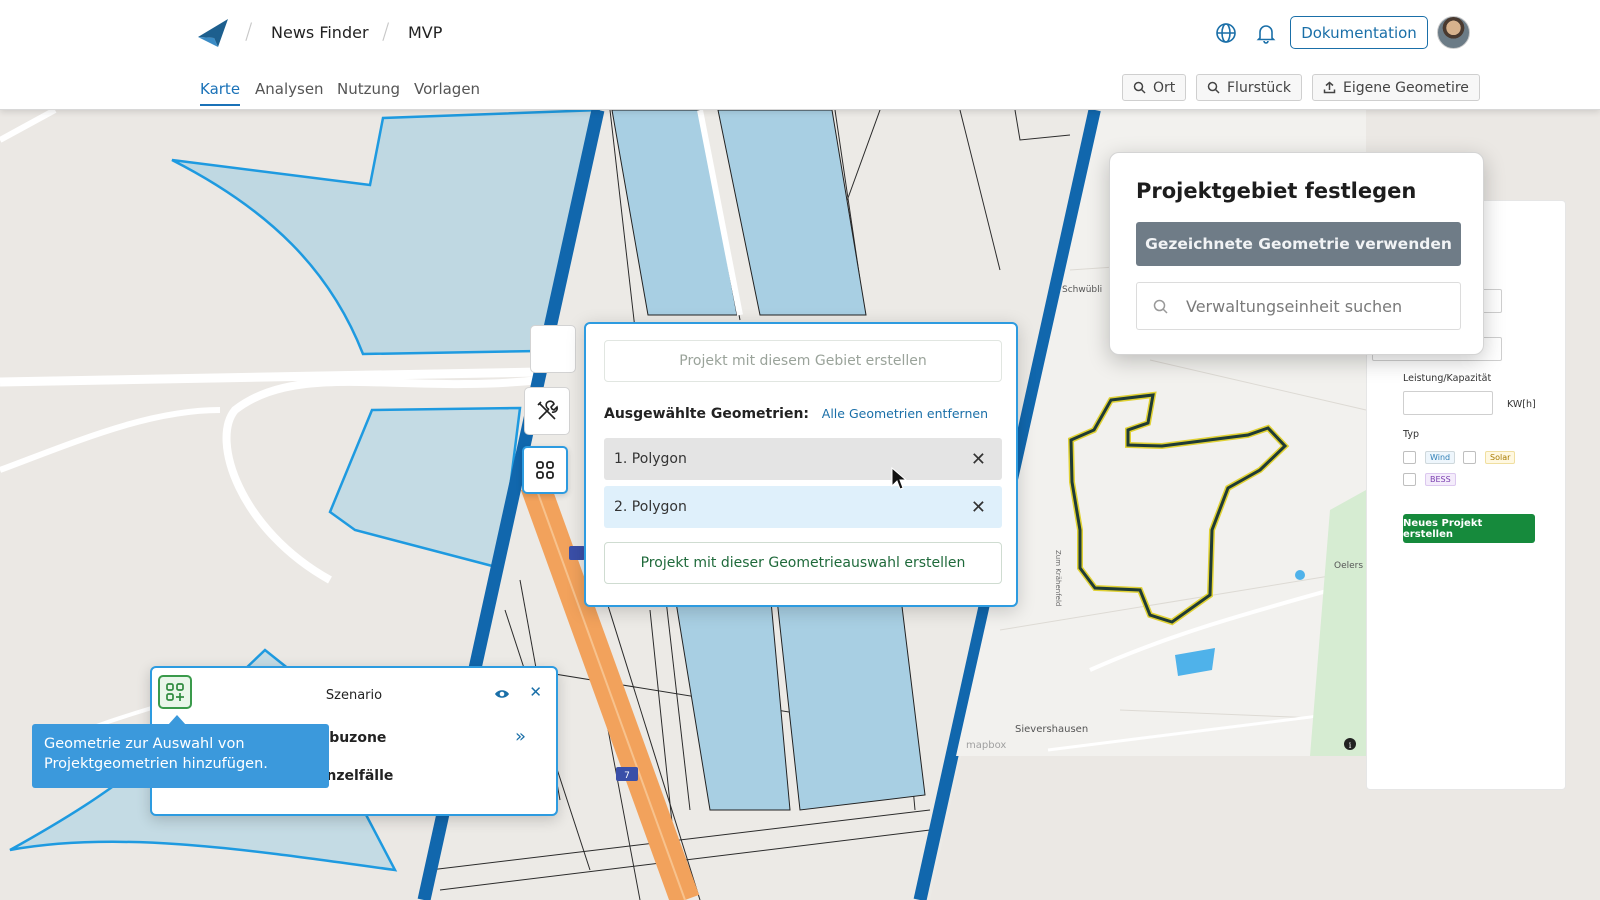 This screenshot has width=1600, height=900. I want to click on grid-icon, so click(545, 470).